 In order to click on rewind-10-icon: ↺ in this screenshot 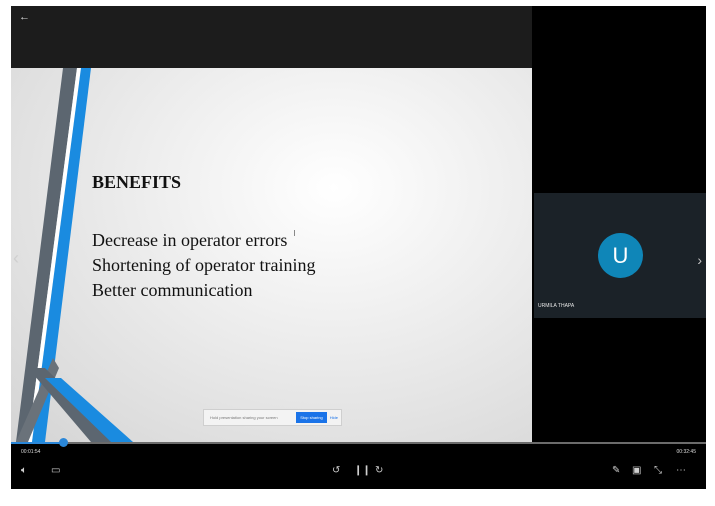, I will do `click(336, 471)`.